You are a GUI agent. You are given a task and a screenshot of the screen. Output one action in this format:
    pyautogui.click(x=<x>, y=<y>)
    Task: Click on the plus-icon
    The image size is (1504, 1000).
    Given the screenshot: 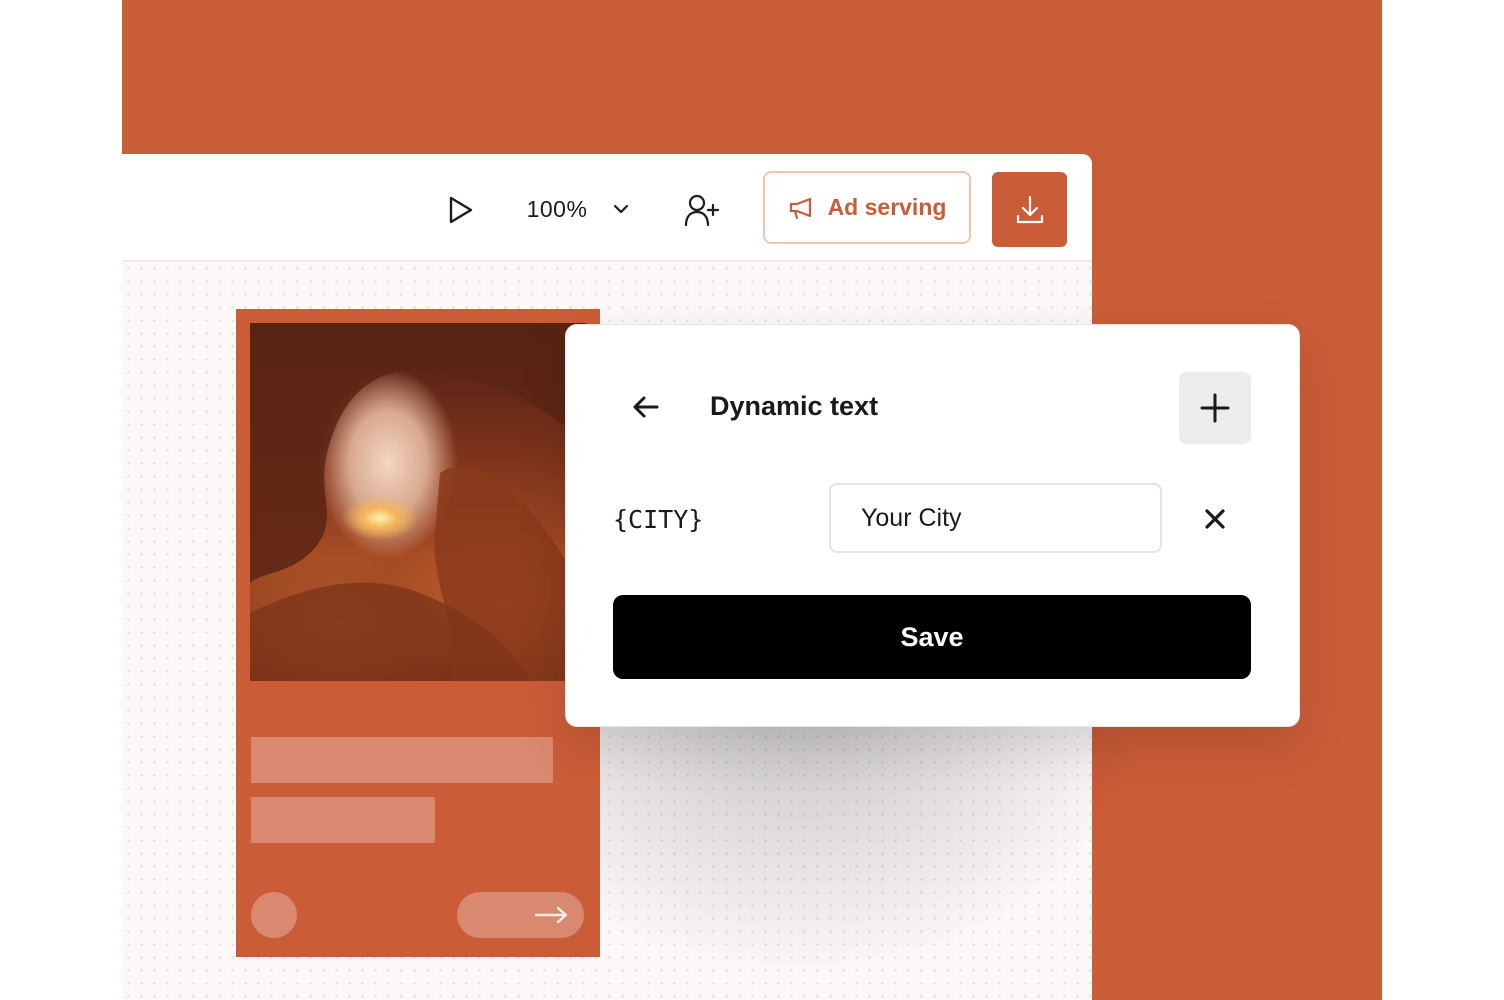 What is the action you would take?
    pyautogui.click(x=1215, y=408)
    